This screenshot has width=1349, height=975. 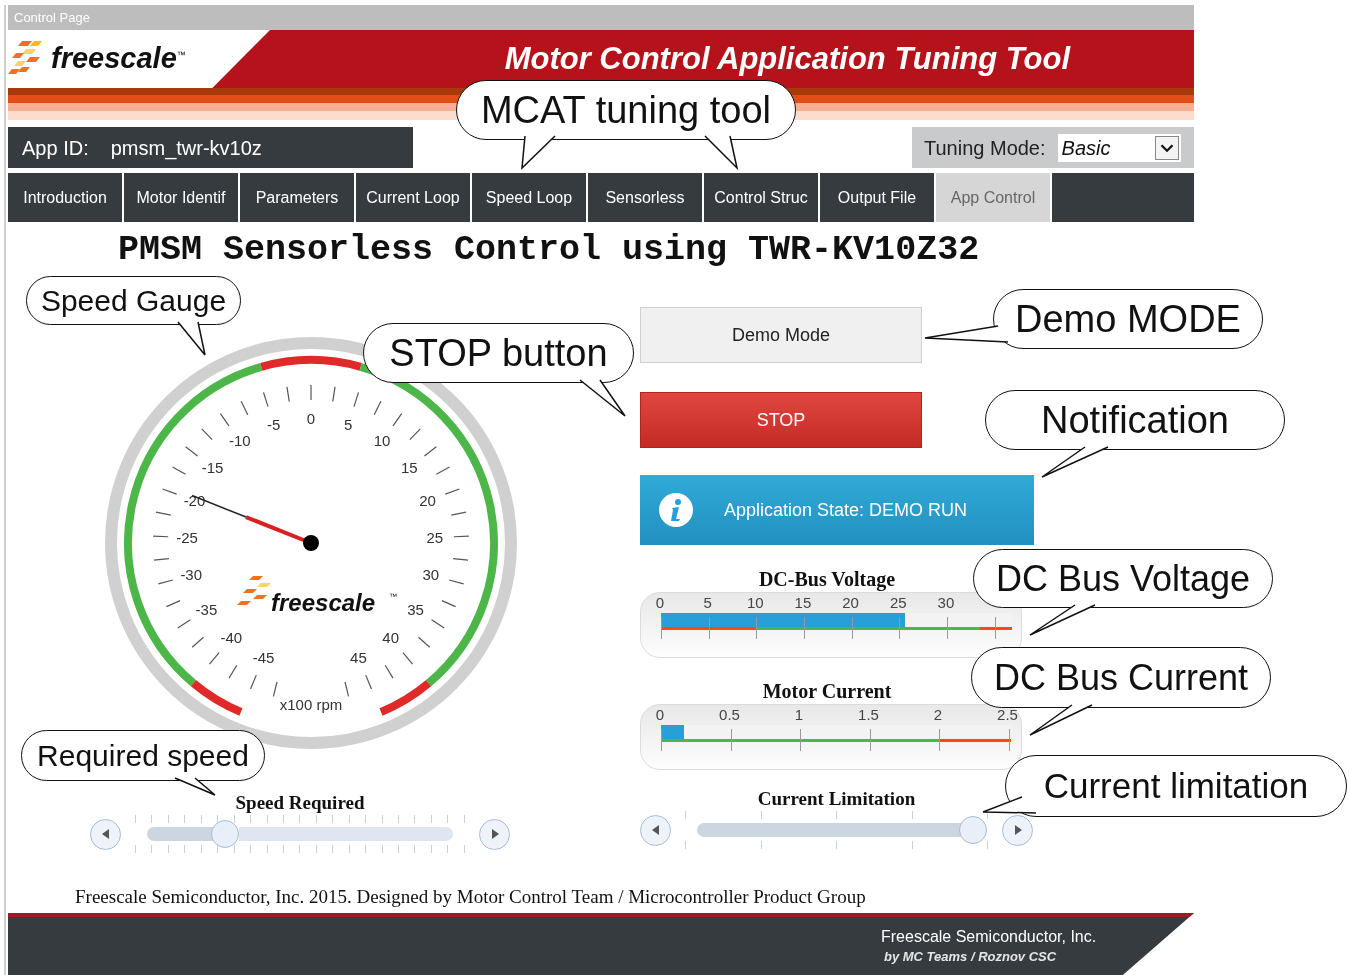 What do you see at coordinates (415, 609) in the screenshot?
I see `gauge-label: 35` at bounding box center [415, 609].